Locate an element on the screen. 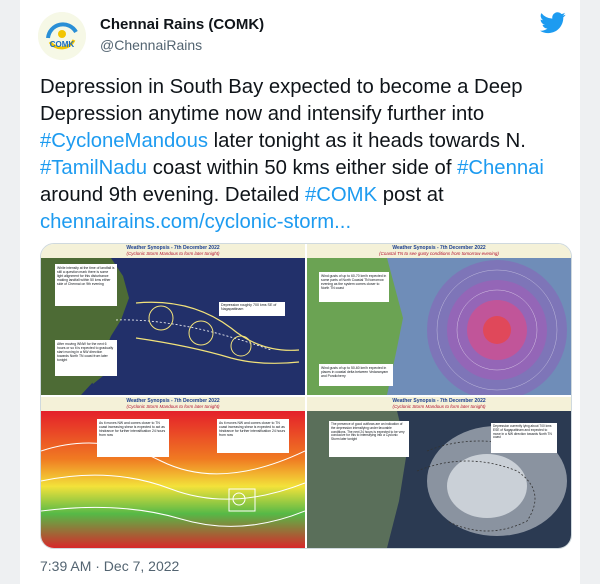 This screenshot has width=600, height=584. hashtag-cyclonemandous: #CycloneMandous is located at coordinates (124, 141).